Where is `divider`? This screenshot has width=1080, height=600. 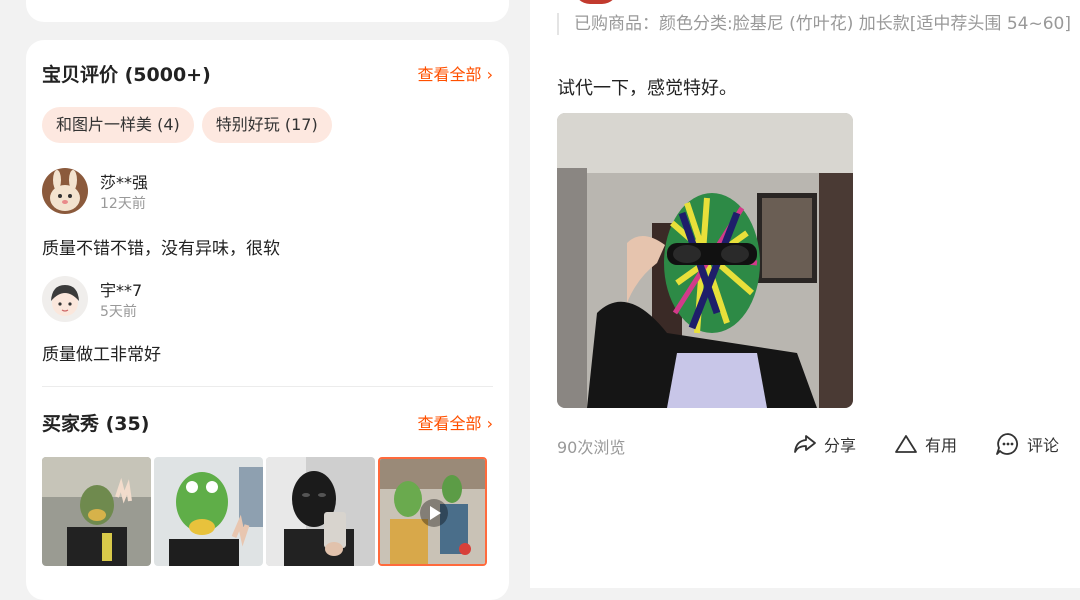 divider is located at coordinates (267, 386).